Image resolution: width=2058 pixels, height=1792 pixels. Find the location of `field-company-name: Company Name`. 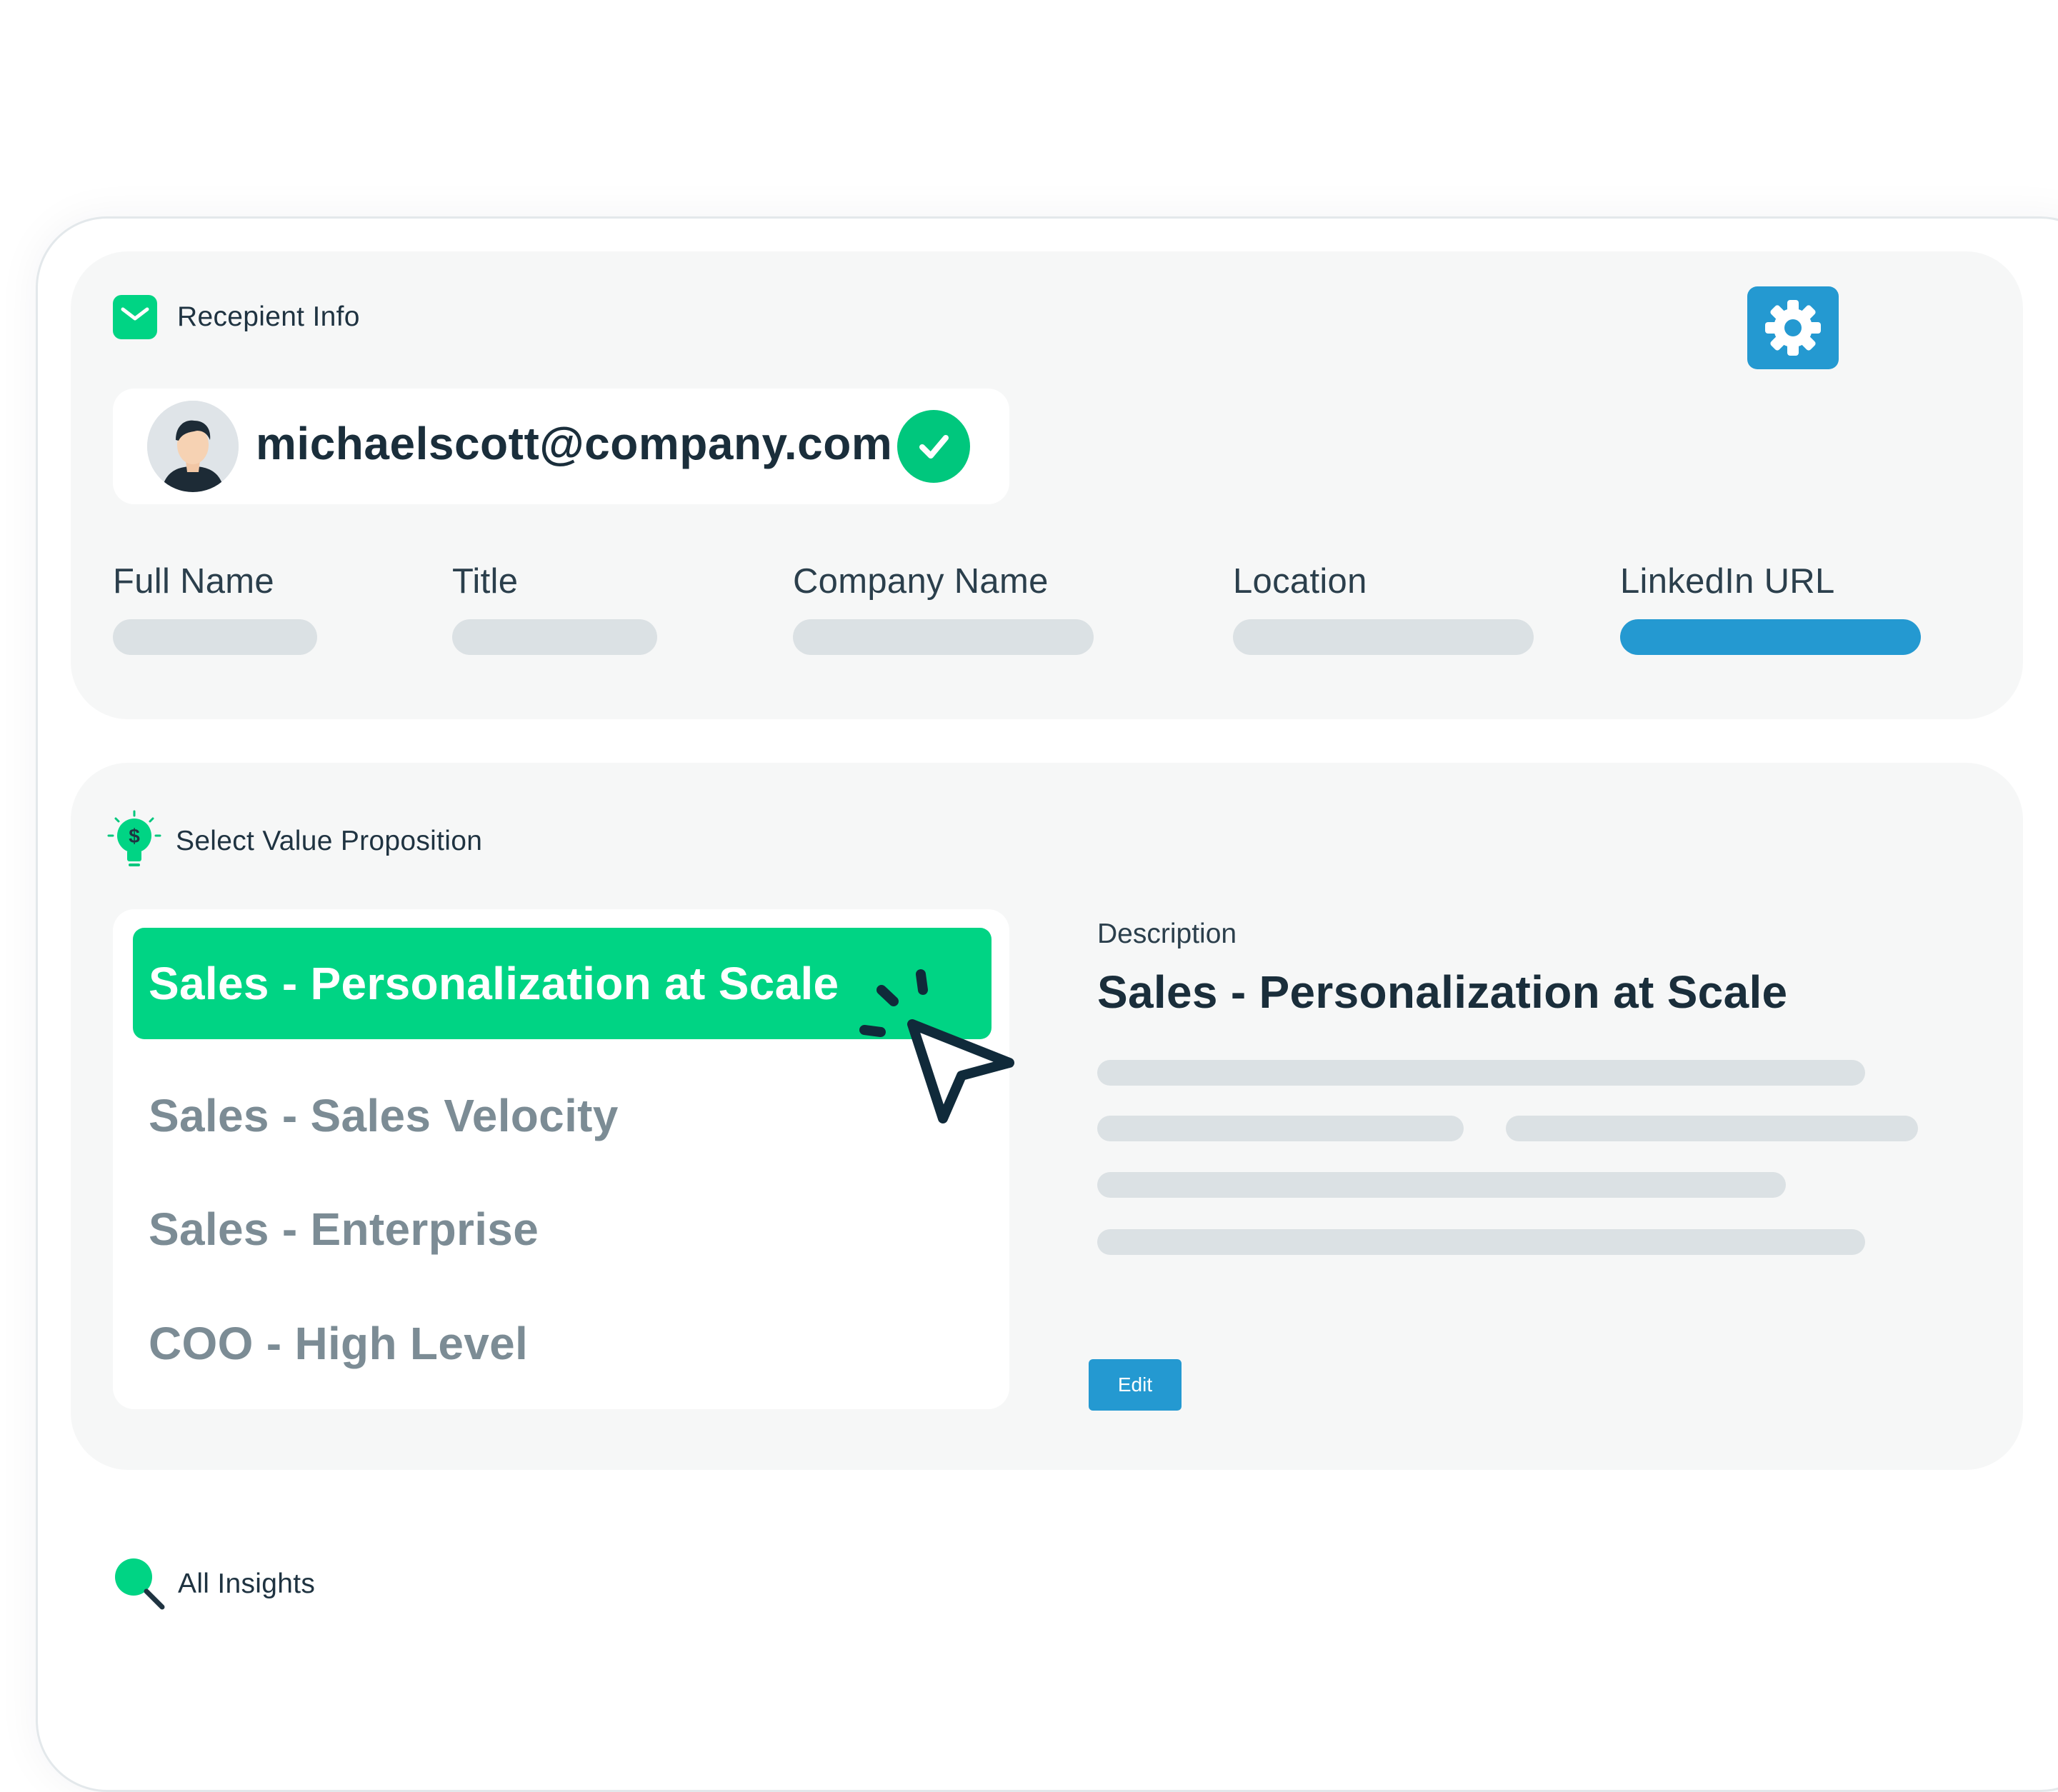

field-company-name: Company Name is located at coordinates (943, 608).